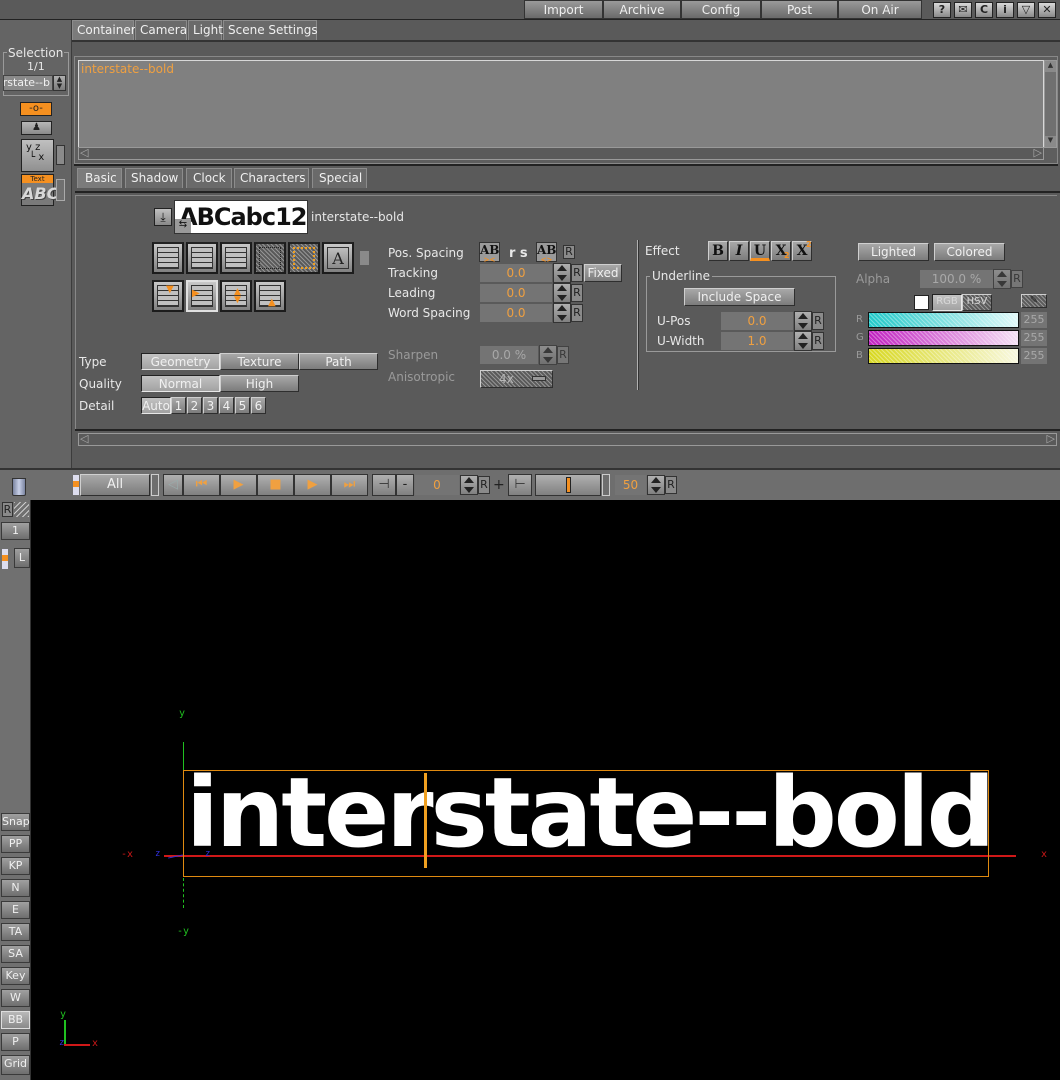  Describe the element at coordinates (339, 178) in the screenshot. I see `tab-special: Special` at that location.